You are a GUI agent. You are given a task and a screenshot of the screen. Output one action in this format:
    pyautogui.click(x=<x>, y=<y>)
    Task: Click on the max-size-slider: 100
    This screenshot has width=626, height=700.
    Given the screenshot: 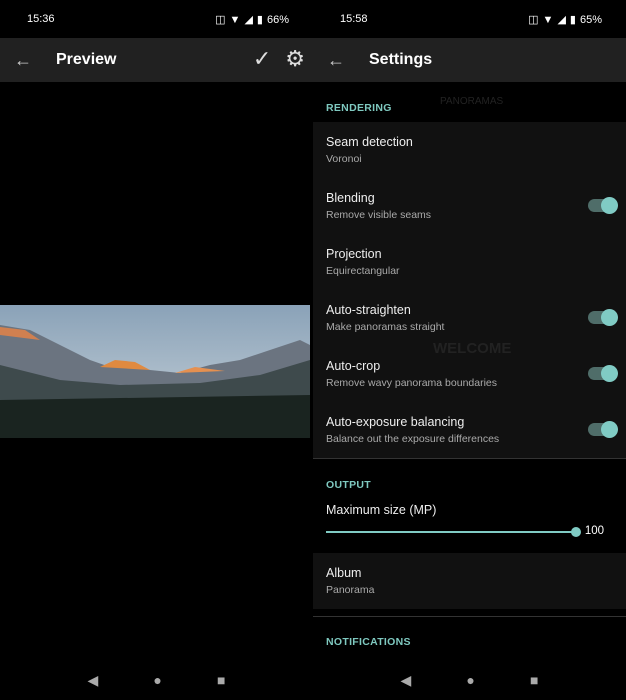 What is the action you would take?
    pyautogui.click(x=469, y=532)
    